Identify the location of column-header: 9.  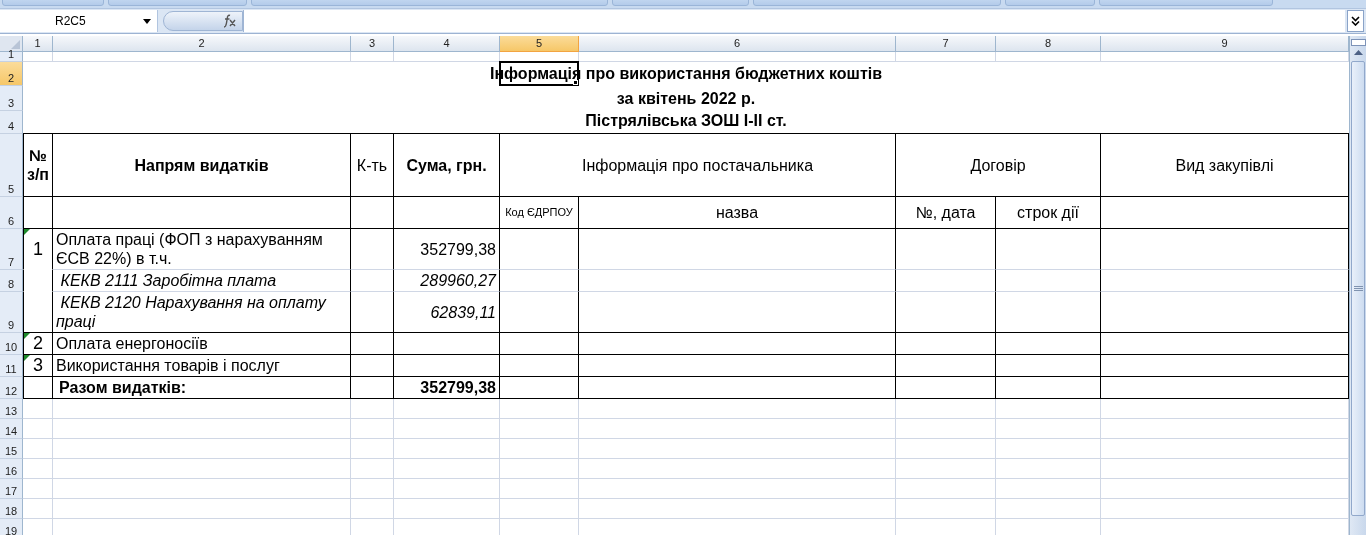
(1225, 44).